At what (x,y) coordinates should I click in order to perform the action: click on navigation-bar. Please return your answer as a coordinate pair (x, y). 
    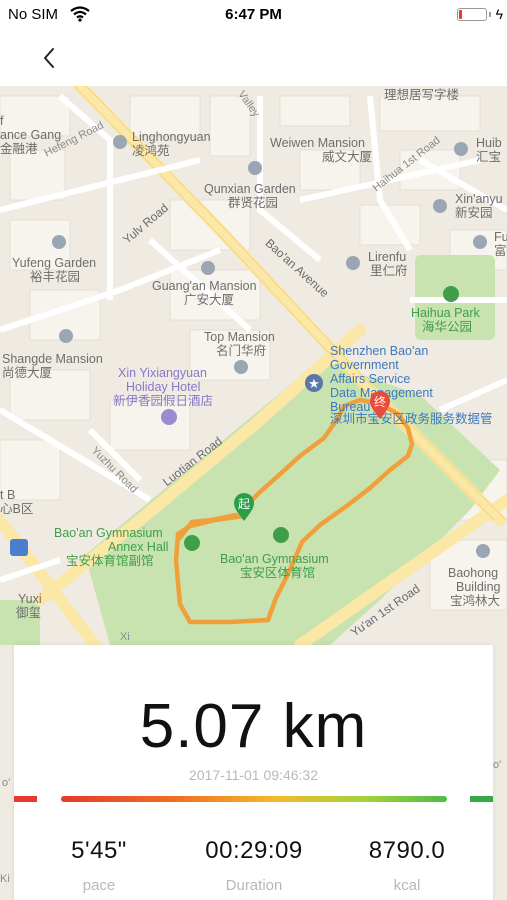
    Looking at the image, I should click on (253, 58).